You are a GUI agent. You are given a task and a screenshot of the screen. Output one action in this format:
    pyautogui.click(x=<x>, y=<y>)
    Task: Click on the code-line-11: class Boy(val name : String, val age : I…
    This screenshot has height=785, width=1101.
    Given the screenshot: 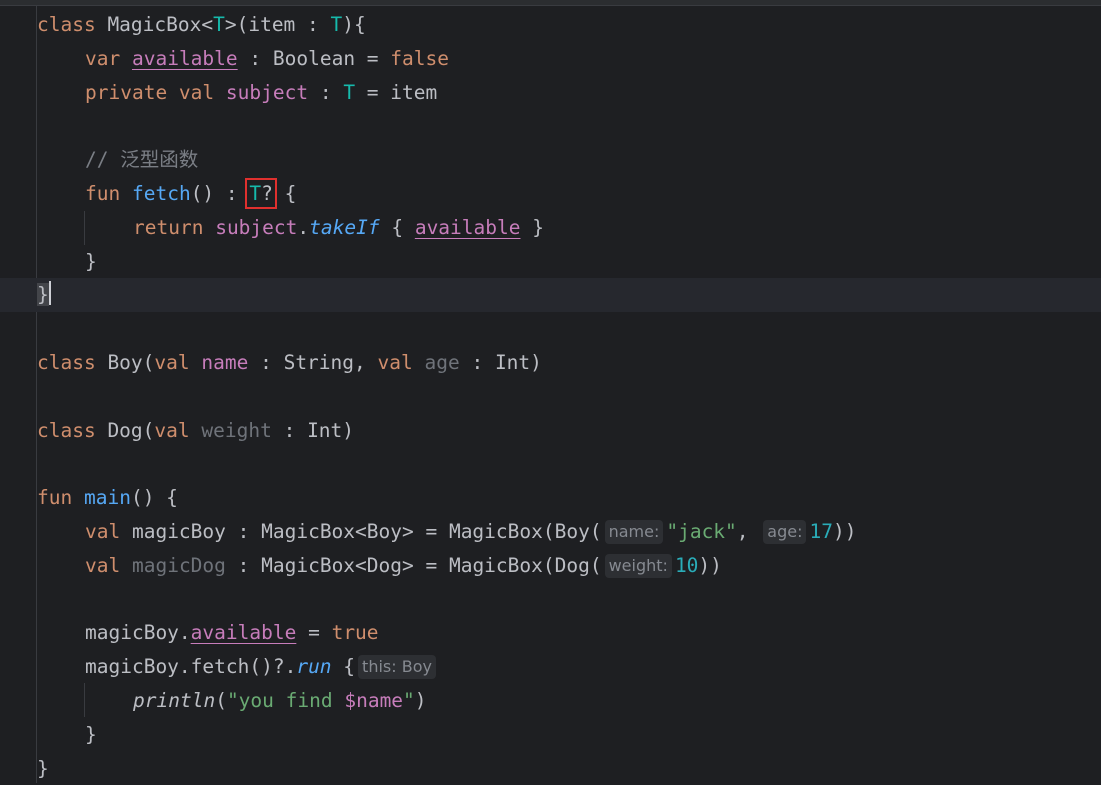 What is the action you would take?
    pyautogui.click(x=289, y=362)
    